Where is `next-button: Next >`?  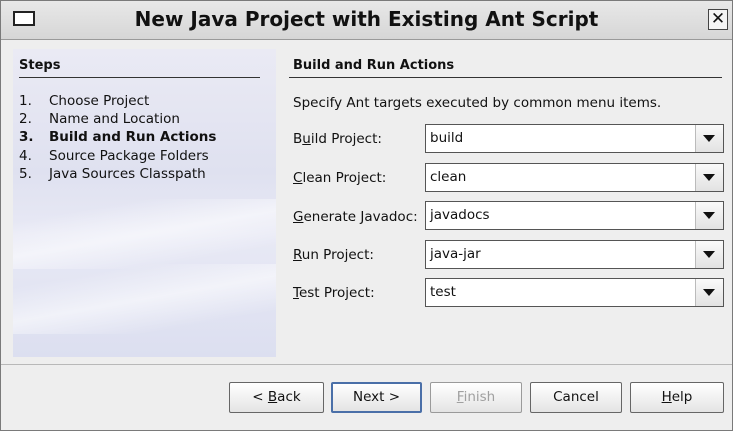
next-button: Next > is located at coordinates (376, 397).